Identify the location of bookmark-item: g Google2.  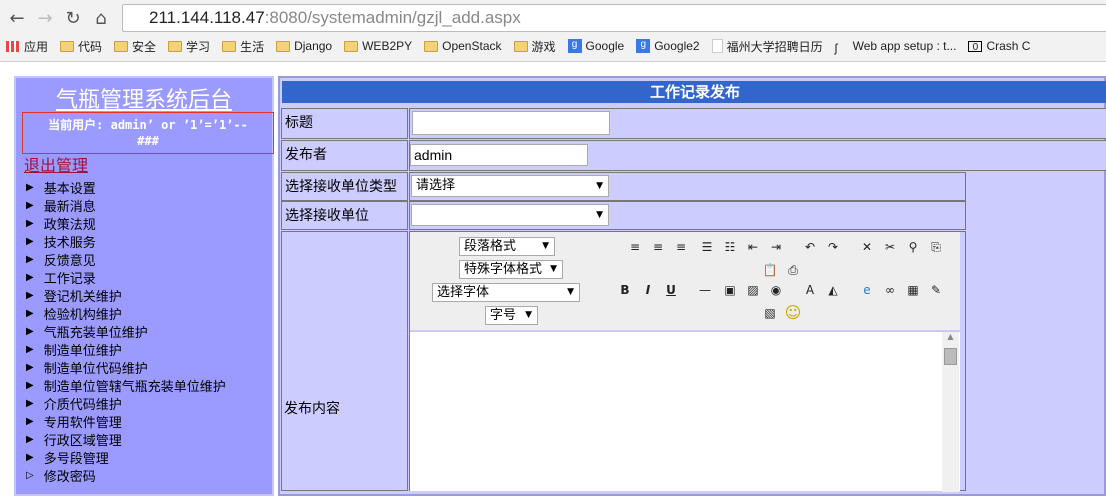
(668, 46).